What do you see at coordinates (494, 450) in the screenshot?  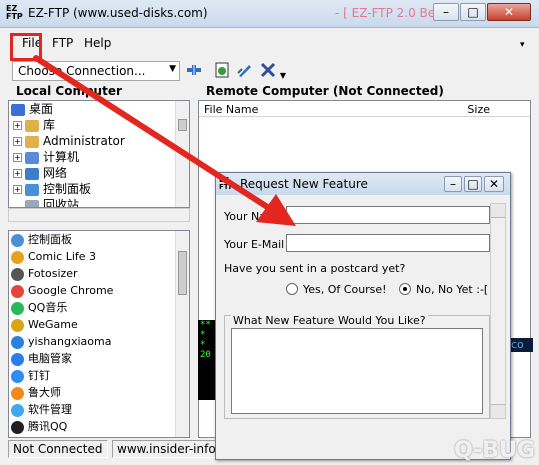 I see `watermark: Q-BUG` at bounding box center [494, 450].